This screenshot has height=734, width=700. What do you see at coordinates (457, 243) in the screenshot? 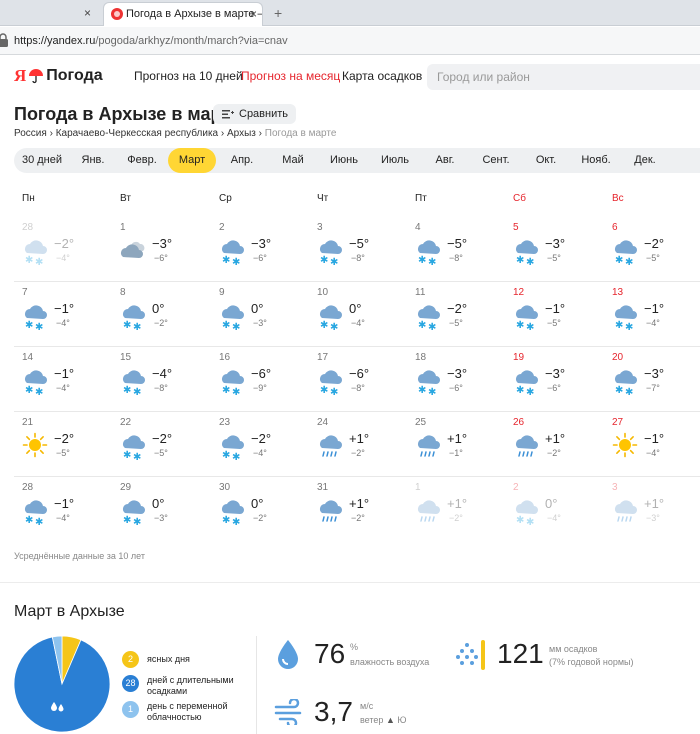
I see `temp-max: −5°` at bounding box center [457, 243].